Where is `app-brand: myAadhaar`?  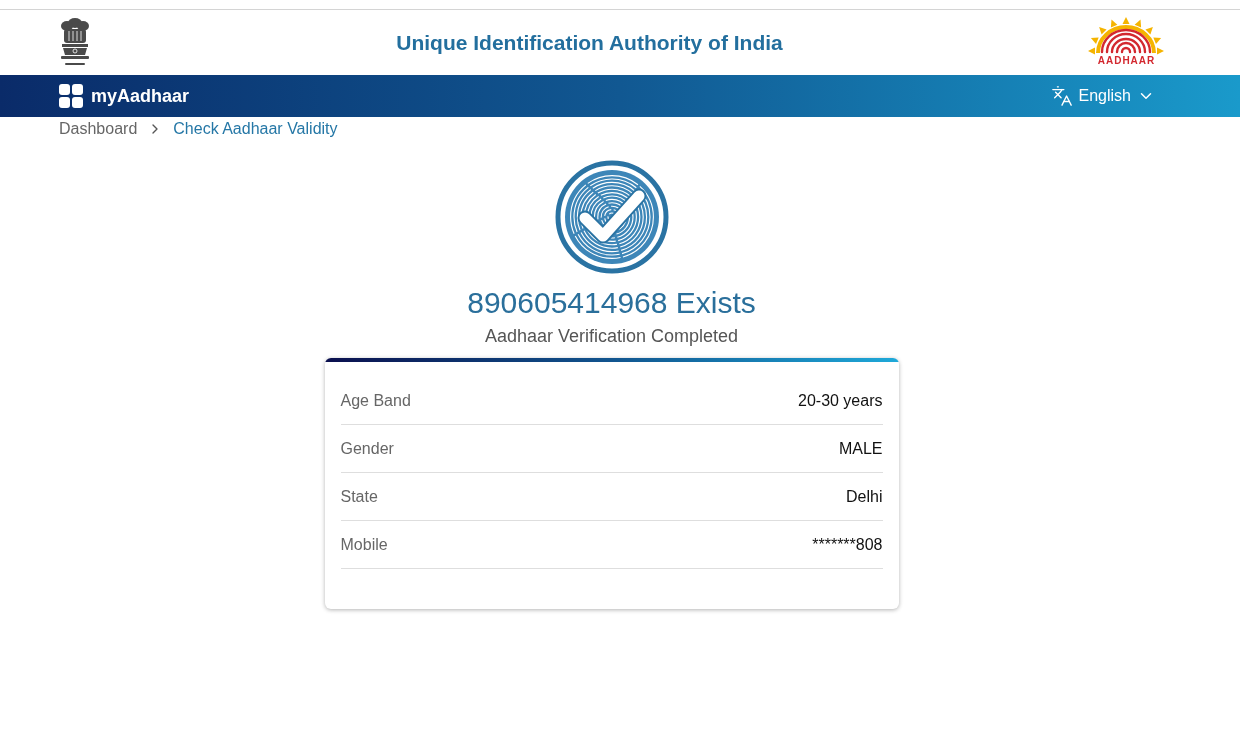
app-brand: myAadhaar is located at coordinates (140, 96).